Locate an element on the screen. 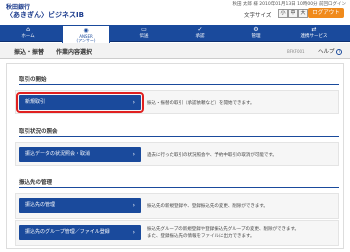 The image size is (350, 252). payee-group-file-button: 振込先のグループ管理／ファイル登録 › is located at coordinates (80, 232).